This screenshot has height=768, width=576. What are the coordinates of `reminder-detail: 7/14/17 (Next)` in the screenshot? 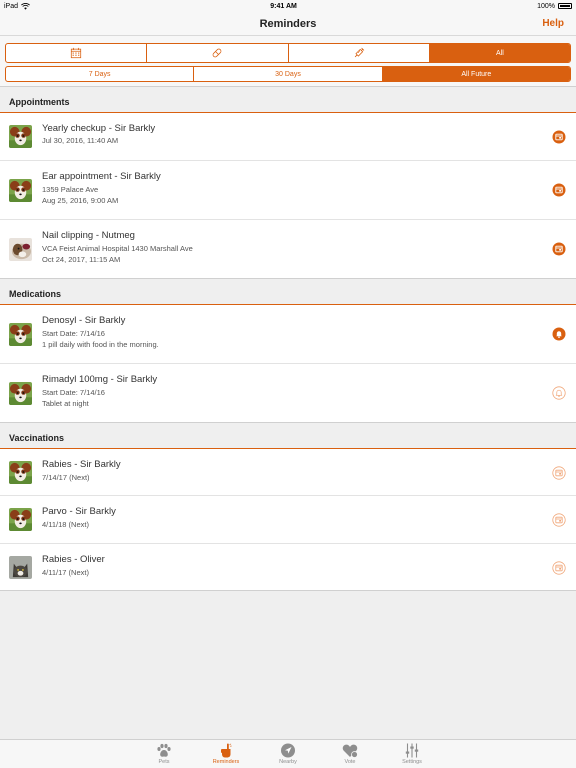 It's located at (66, 477).